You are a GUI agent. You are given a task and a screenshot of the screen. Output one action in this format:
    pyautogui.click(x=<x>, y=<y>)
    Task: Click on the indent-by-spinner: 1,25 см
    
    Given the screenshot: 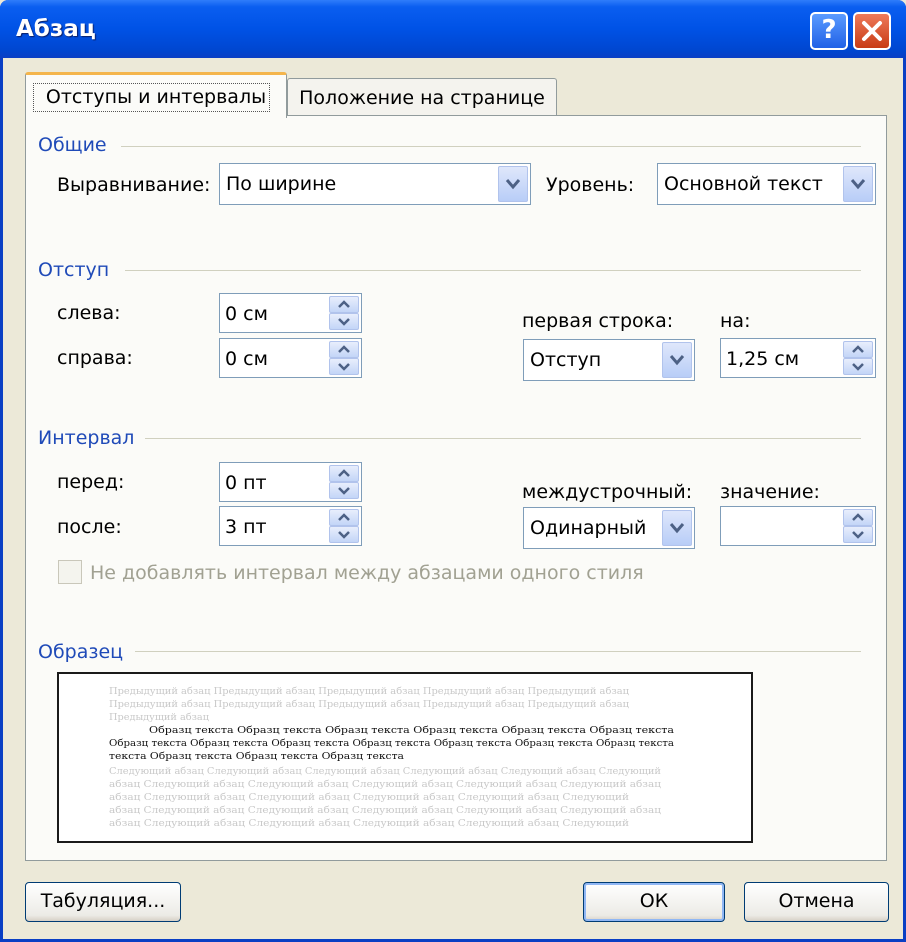 What is the action you would take?
    pyautogui.click(x=798, y=358)
    